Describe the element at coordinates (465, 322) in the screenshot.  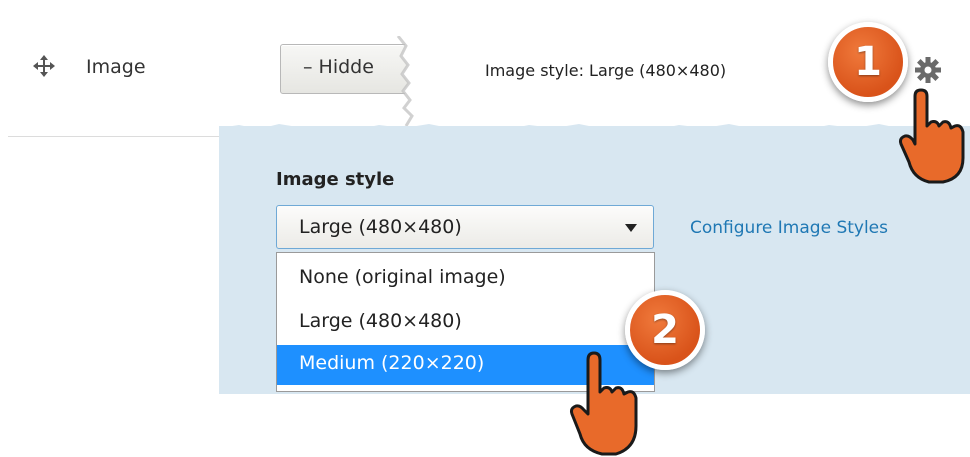
I see `option-large: Large (480×480)` at that location.